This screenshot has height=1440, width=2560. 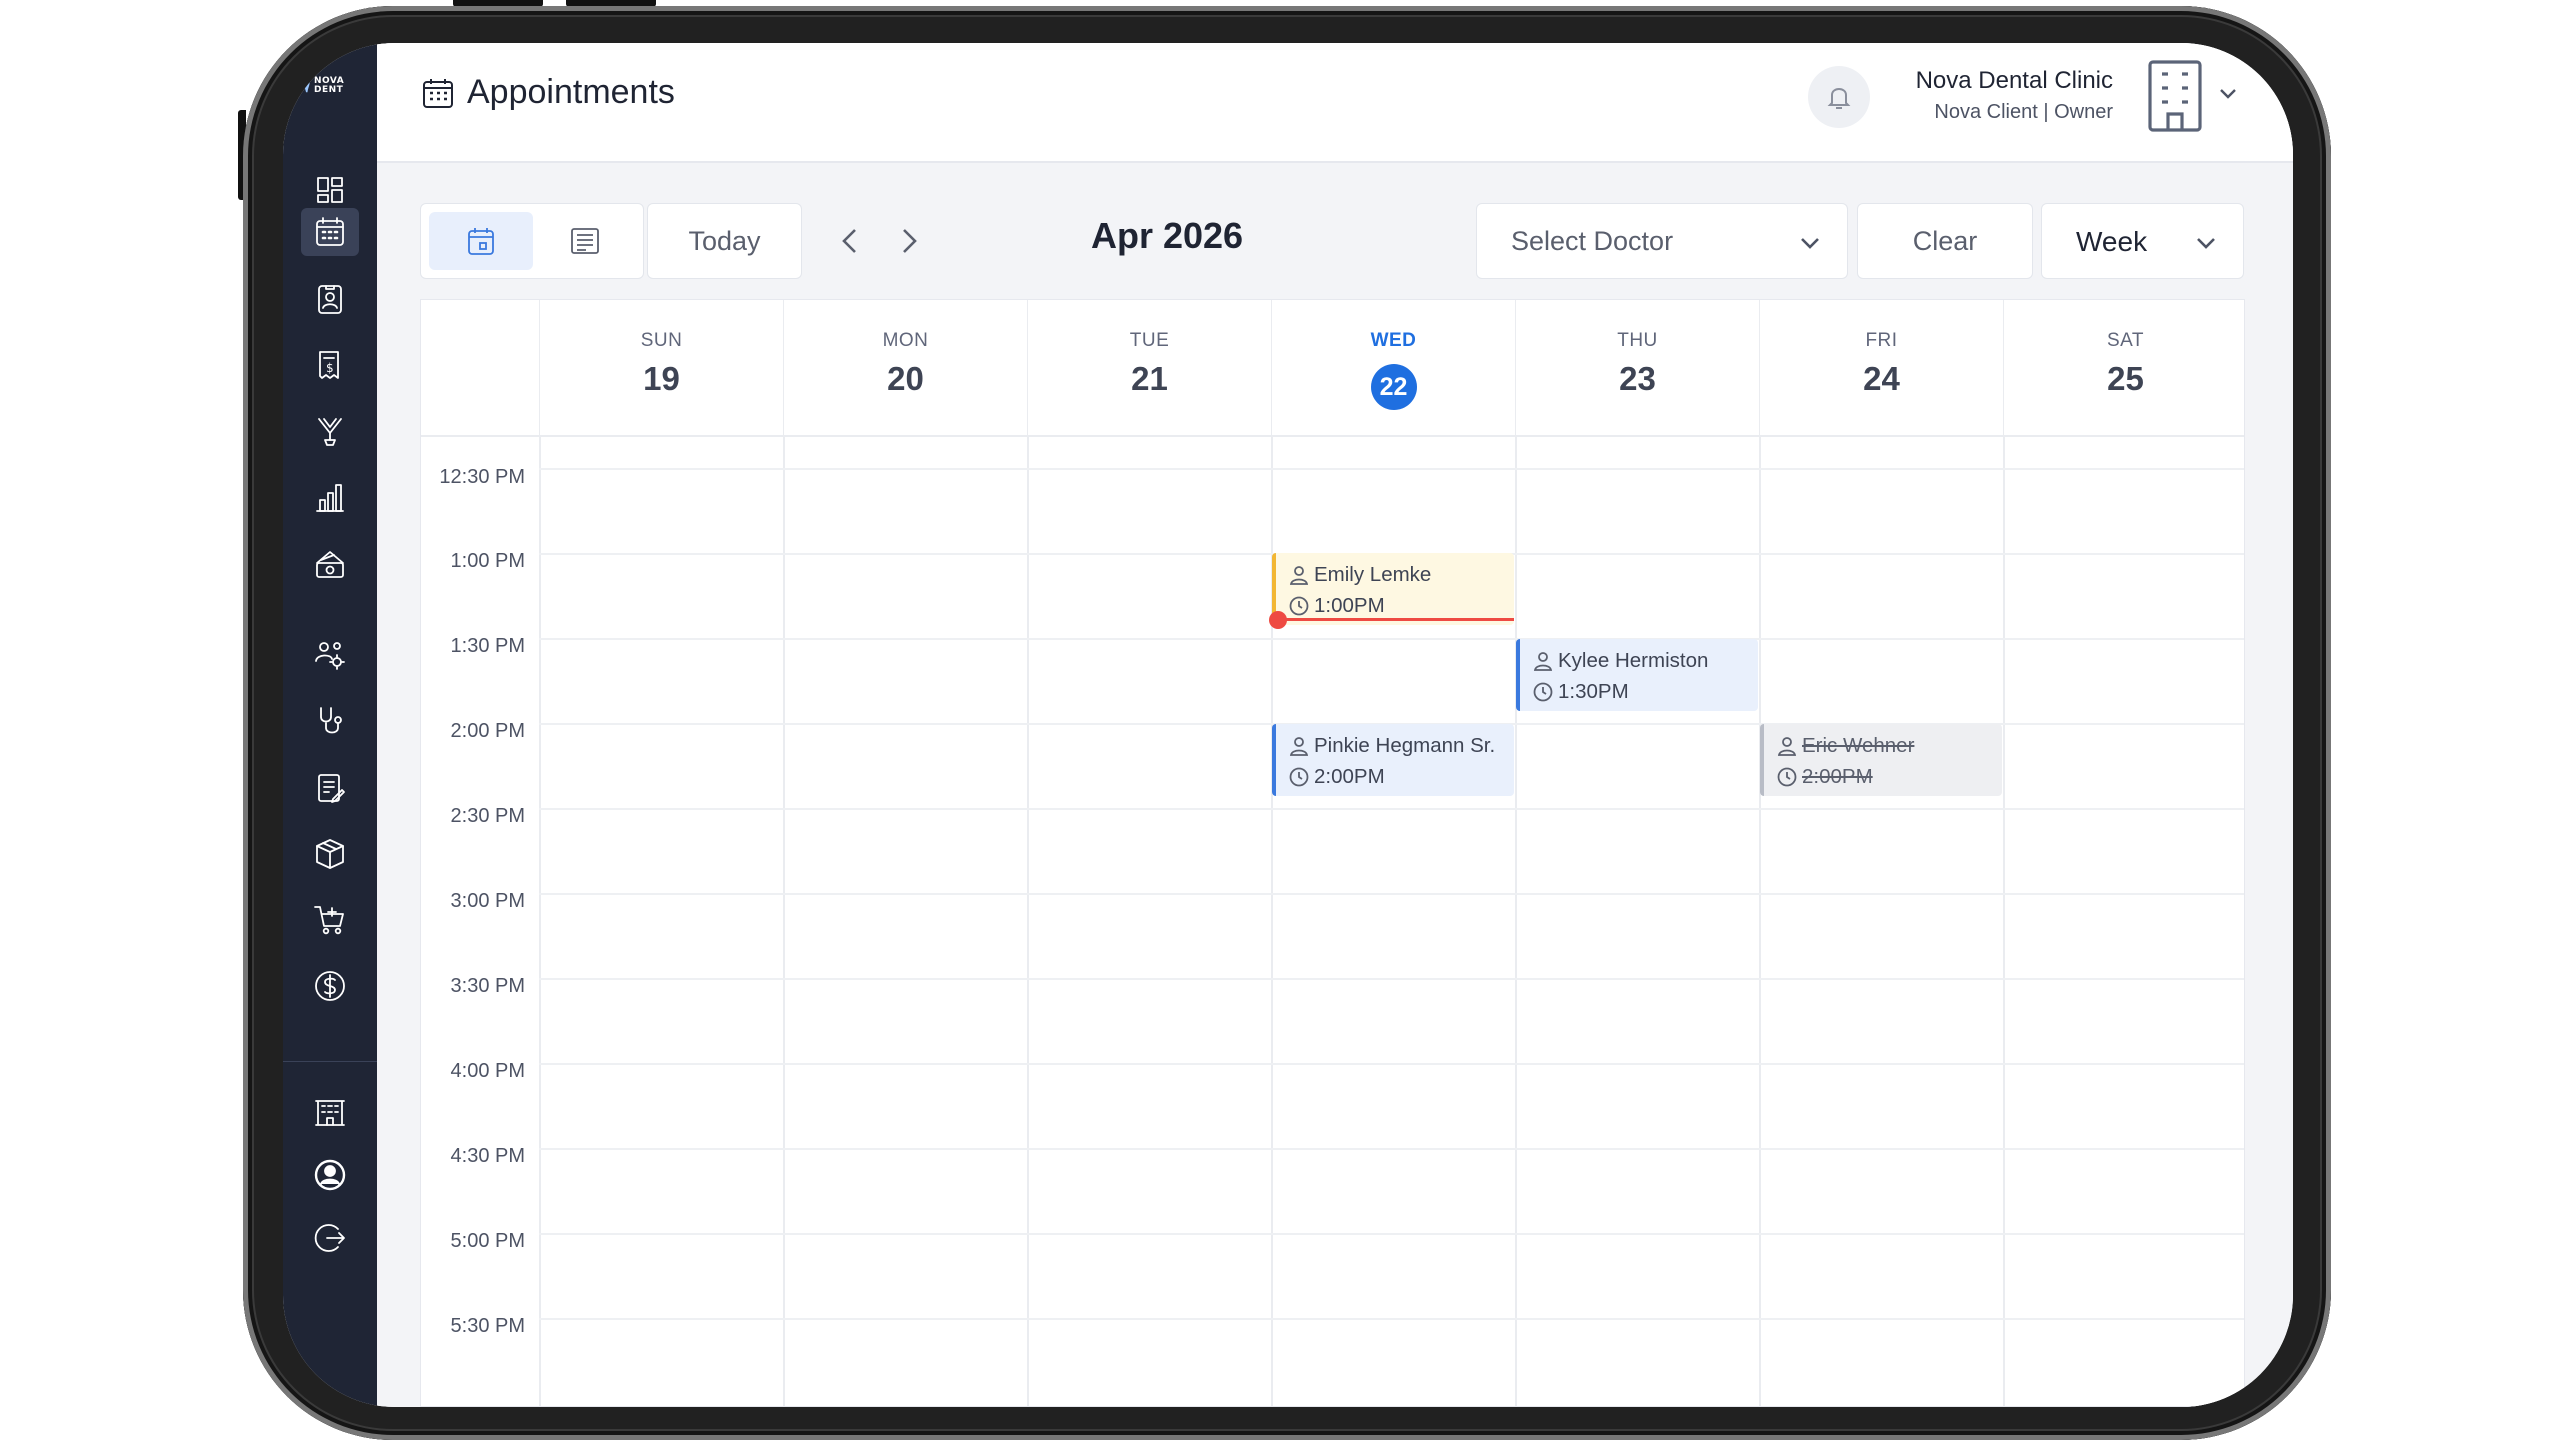 I want to click on clipboard-edit-icon, so click(x=331, y=788).